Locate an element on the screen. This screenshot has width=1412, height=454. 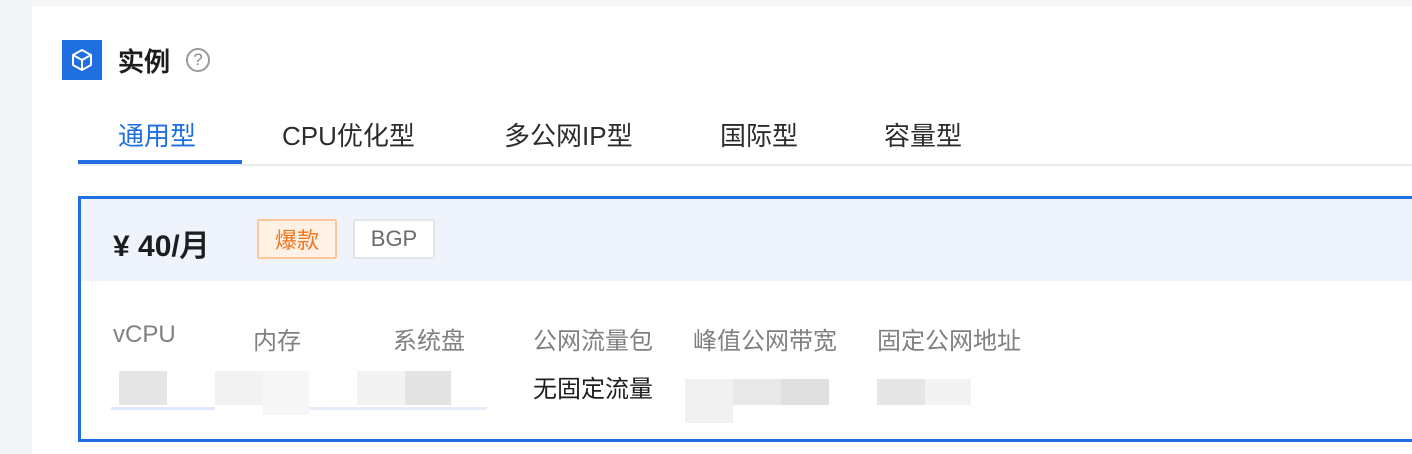
tab-international: 国际型 is located at coordinates (759, 134).